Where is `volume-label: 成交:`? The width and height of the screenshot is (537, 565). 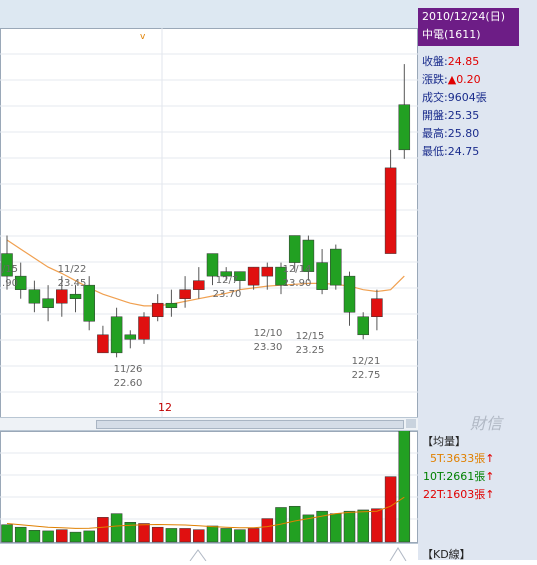
volume-label: 成交: is located at coordinates (435, 97).